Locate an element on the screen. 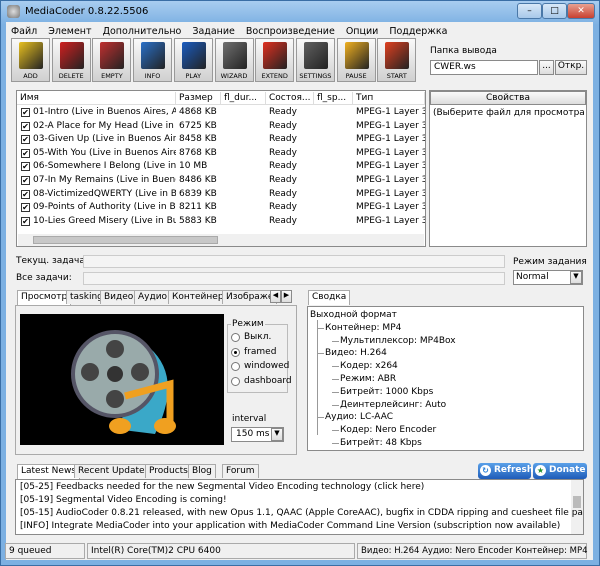 Image resolution: width=600 pixels, height=566 pixels. refresh-button: ↻ Refresh is located at coordinates (505, 471).